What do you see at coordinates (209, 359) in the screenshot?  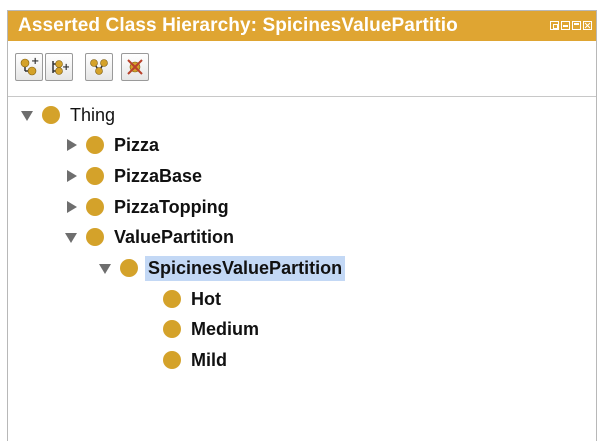 I see `tree-node-label: Mild` at bounding box center [209, 359].